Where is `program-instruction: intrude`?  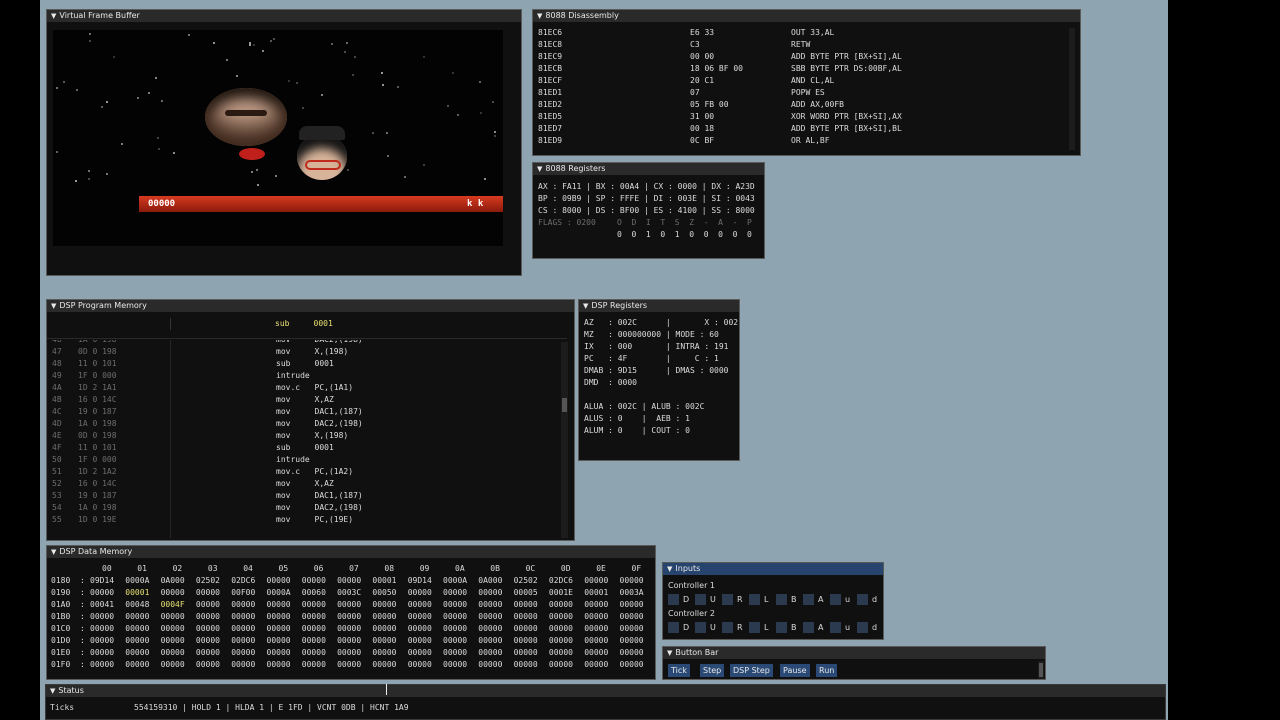 program-instruction: intrude is located at coordinates (293, 459).